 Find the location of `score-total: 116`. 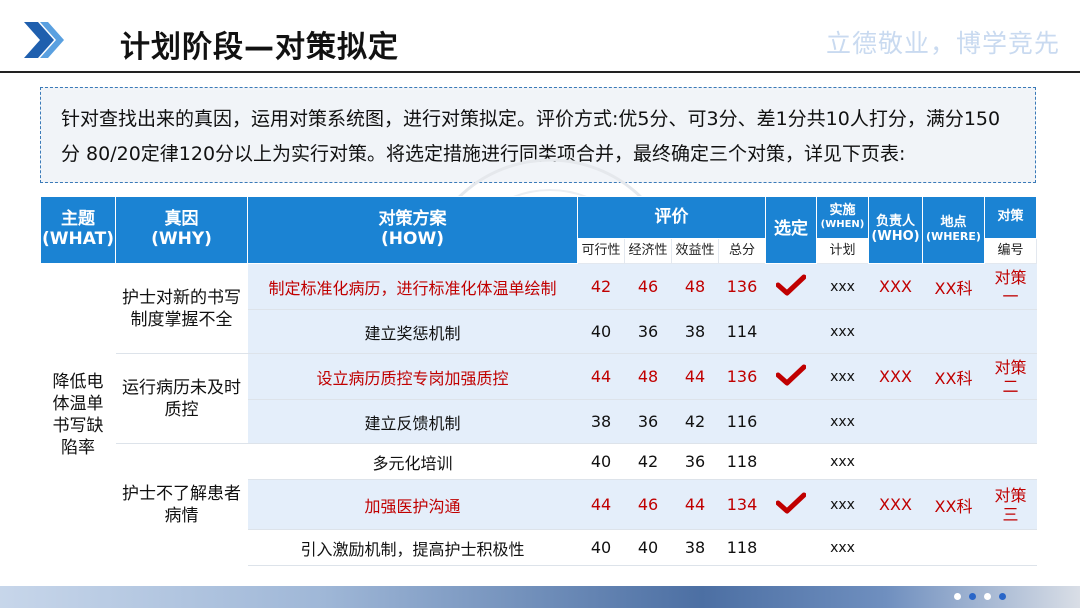

score-total: 116 is located at coordinates (742, 421).